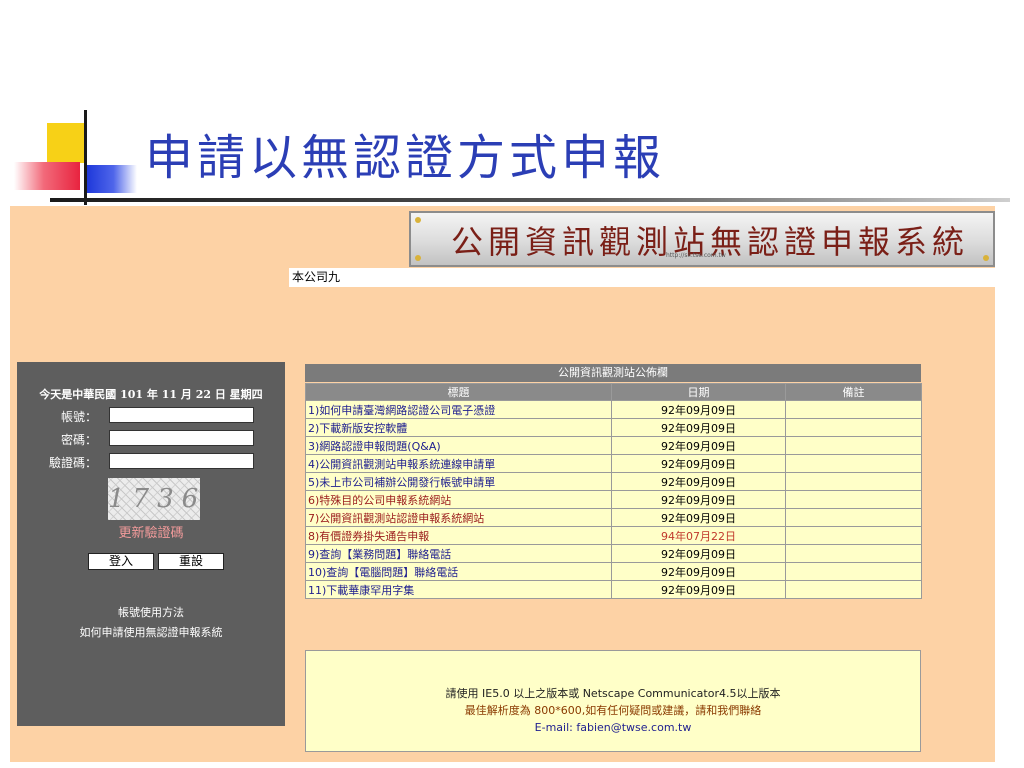  What do you see at coordinates (85, 157) in the screenshot?
I see `deco-vertical-line` at bounding box center [85, 157].